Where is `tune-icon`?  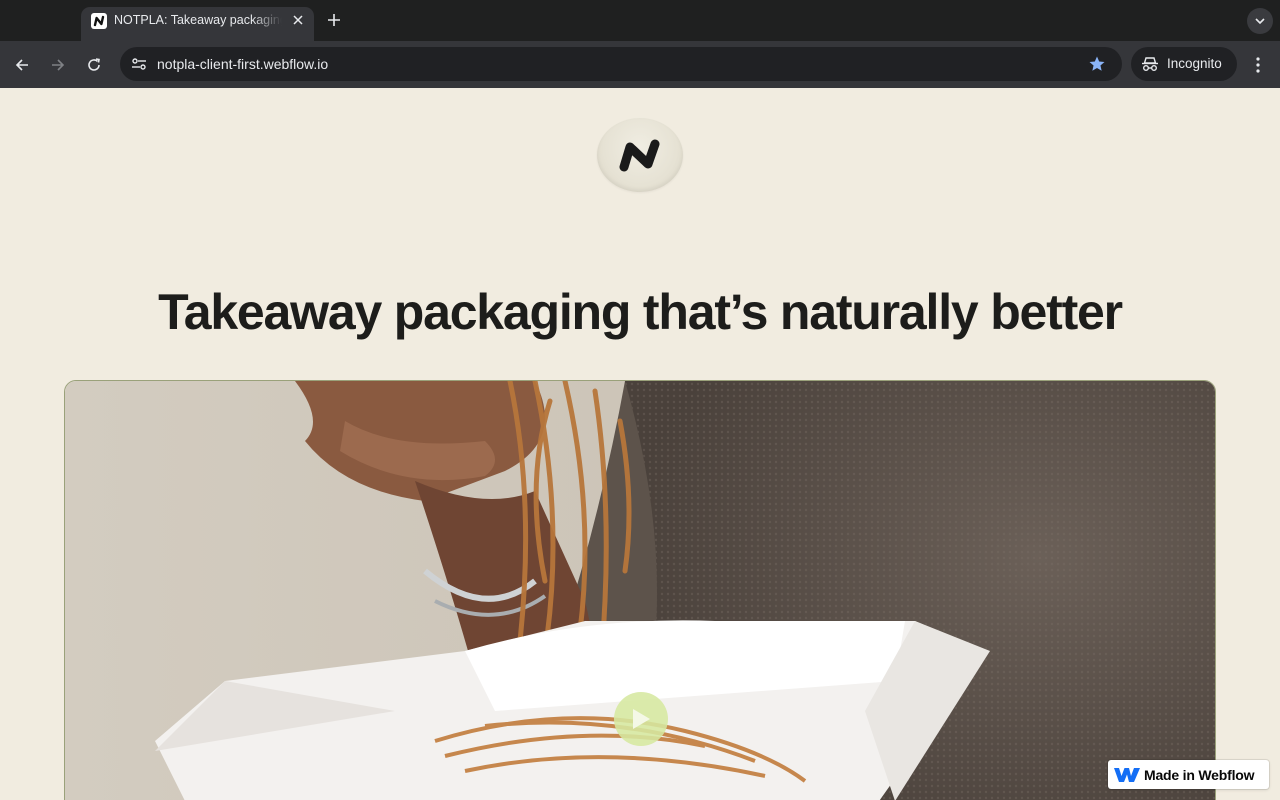 tune-icon is located at coordinates (139, 64).